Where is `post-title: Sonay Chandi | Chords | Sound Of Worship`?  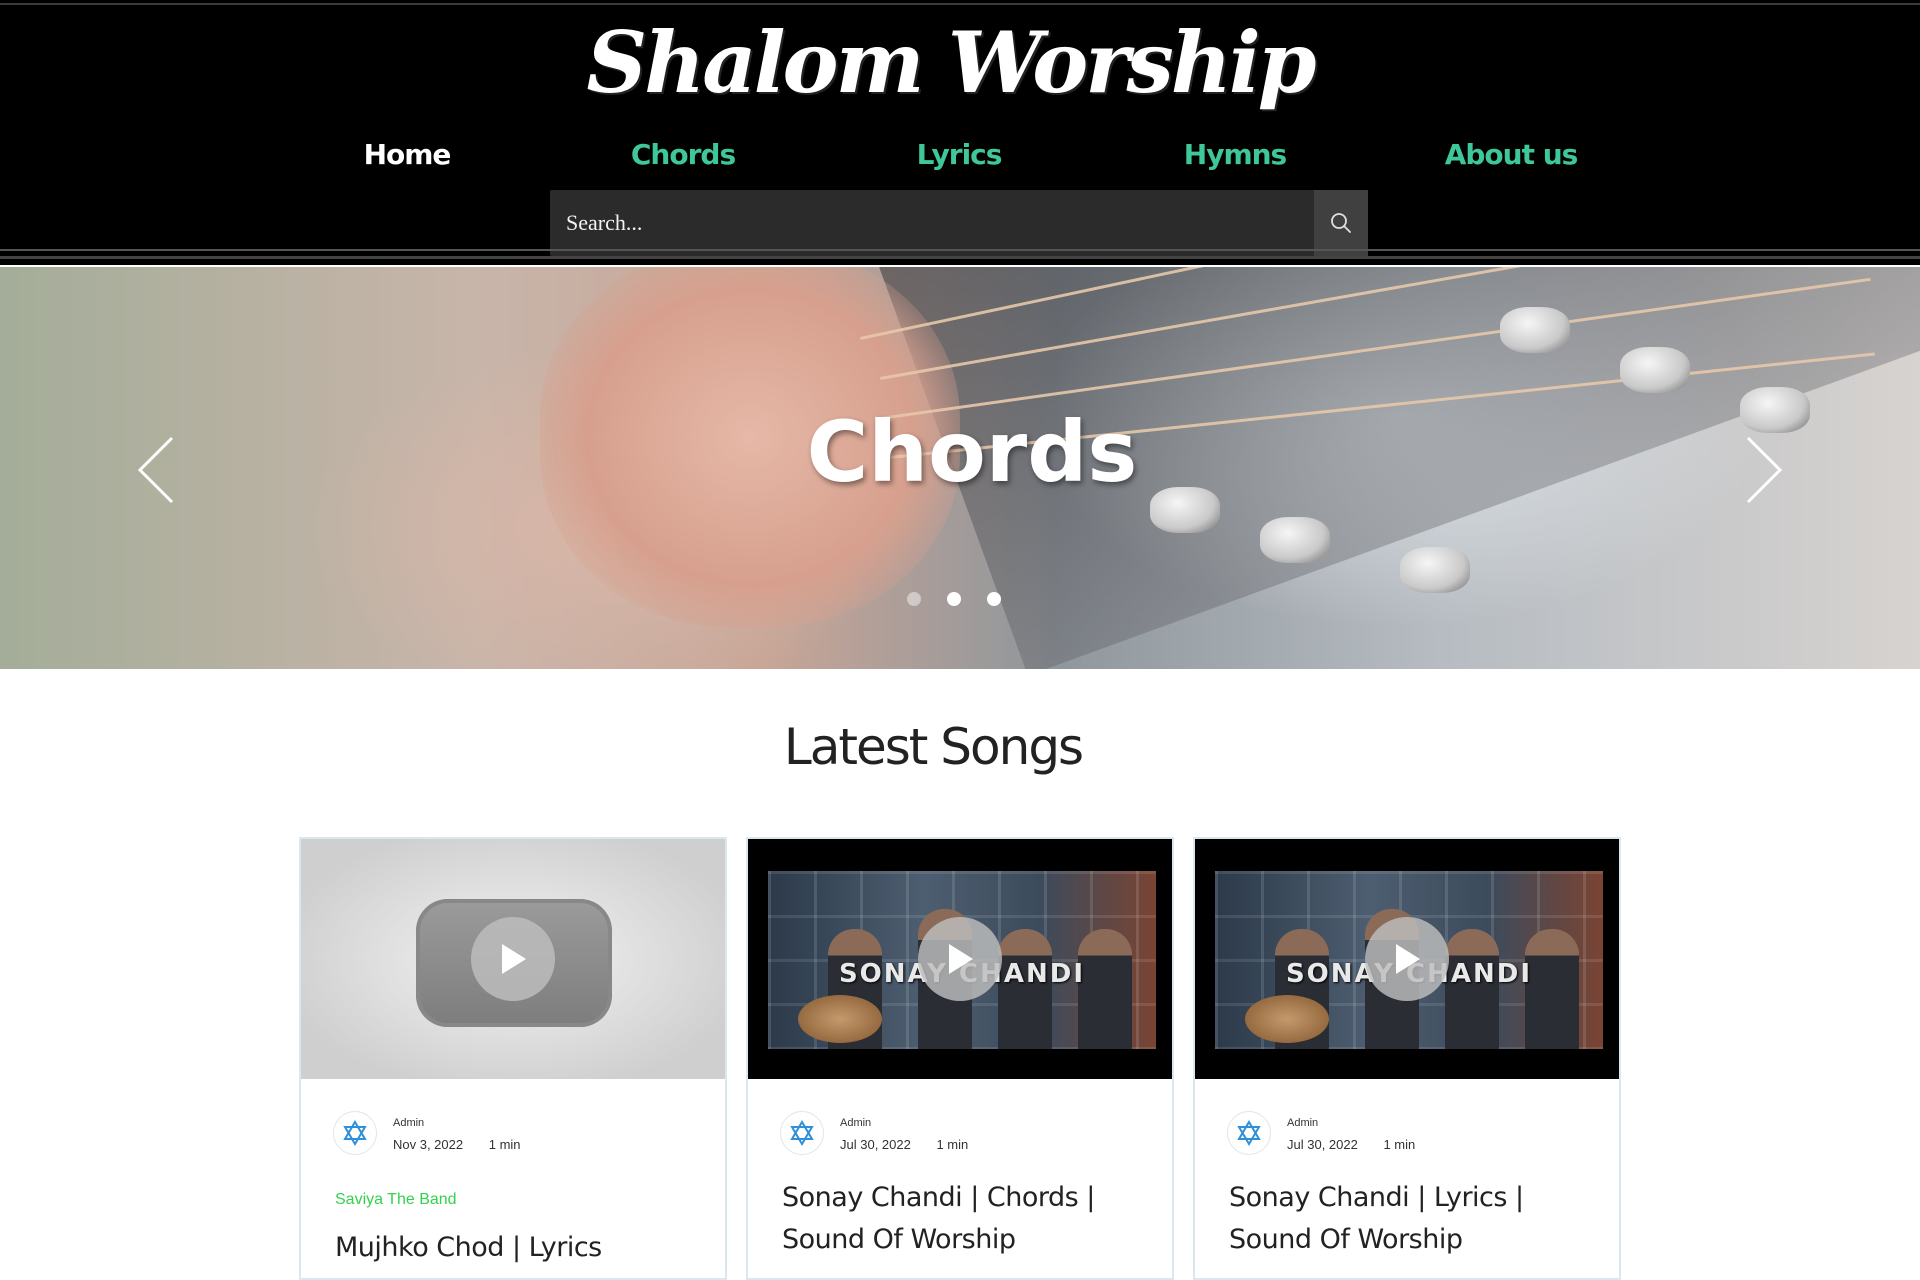 post-title: Sonay Chandi | Chords | Sound Of Worship is located at coordinates (967, 1219).